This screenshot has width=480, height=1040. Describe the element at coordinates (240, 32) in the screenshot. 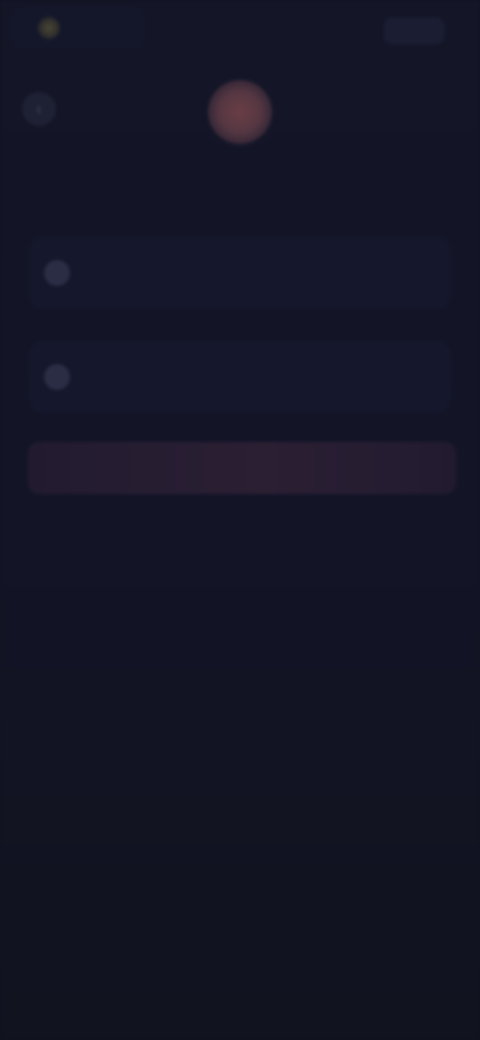

I see `top-bar` at that location.